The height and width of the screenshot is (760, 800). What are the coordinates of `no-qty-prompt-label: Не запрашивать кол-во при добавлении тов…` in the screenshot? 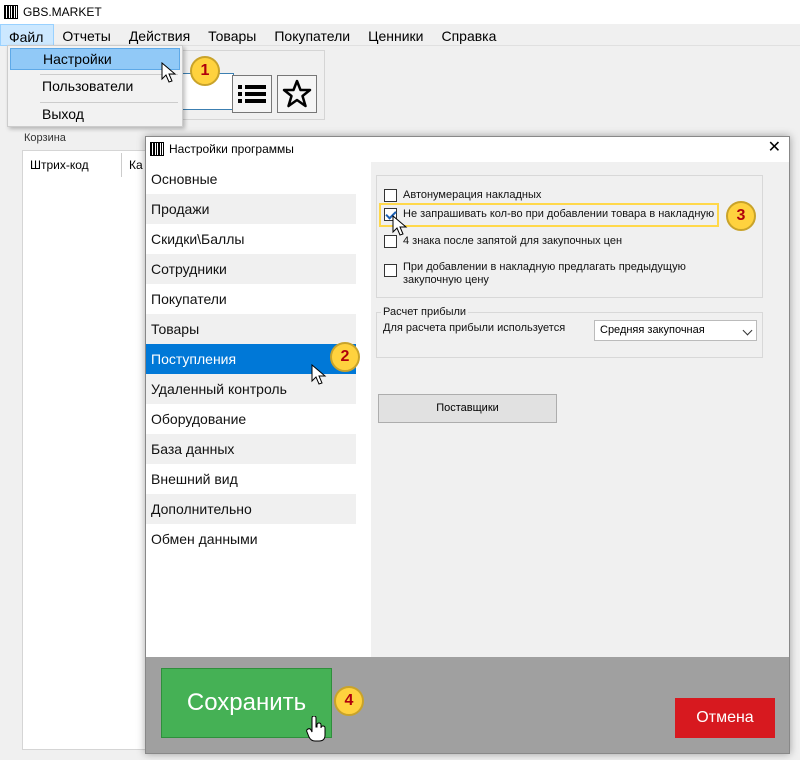 It's located at (559, 214).